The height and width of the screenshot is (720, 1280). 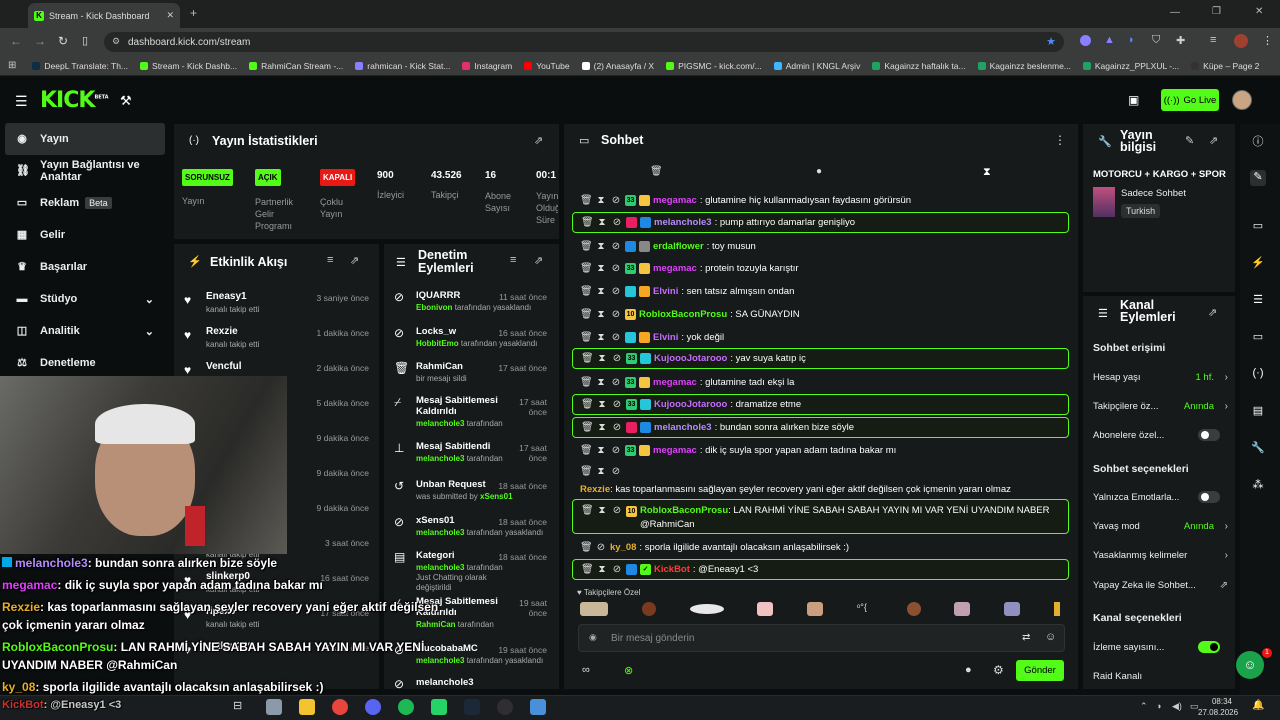 What do you see at coordinates (1250, 665) in the screenshot?
I see `support-chat-icon: ☺` at bounding box center [1250, 665].